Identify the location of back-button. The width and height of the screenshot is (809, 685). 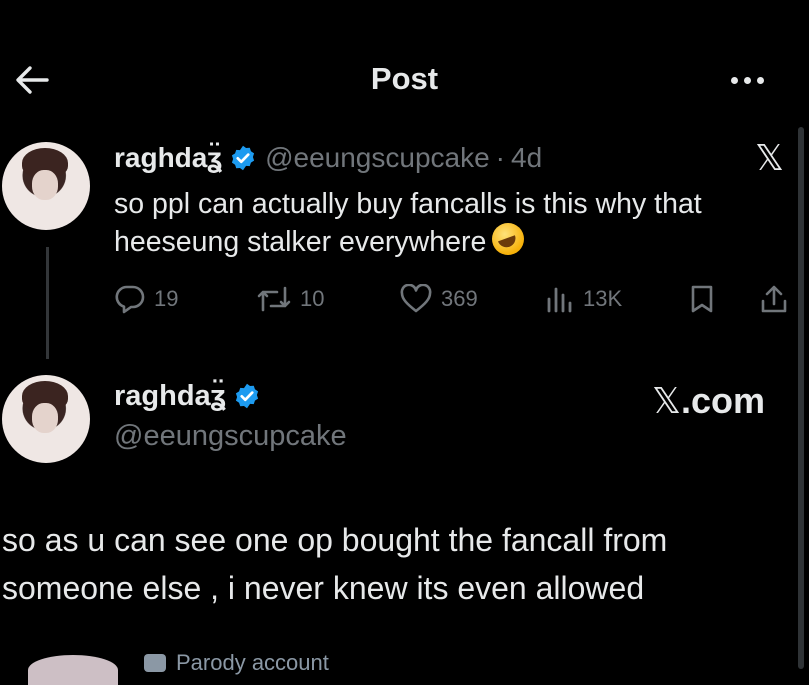
(32, 80).